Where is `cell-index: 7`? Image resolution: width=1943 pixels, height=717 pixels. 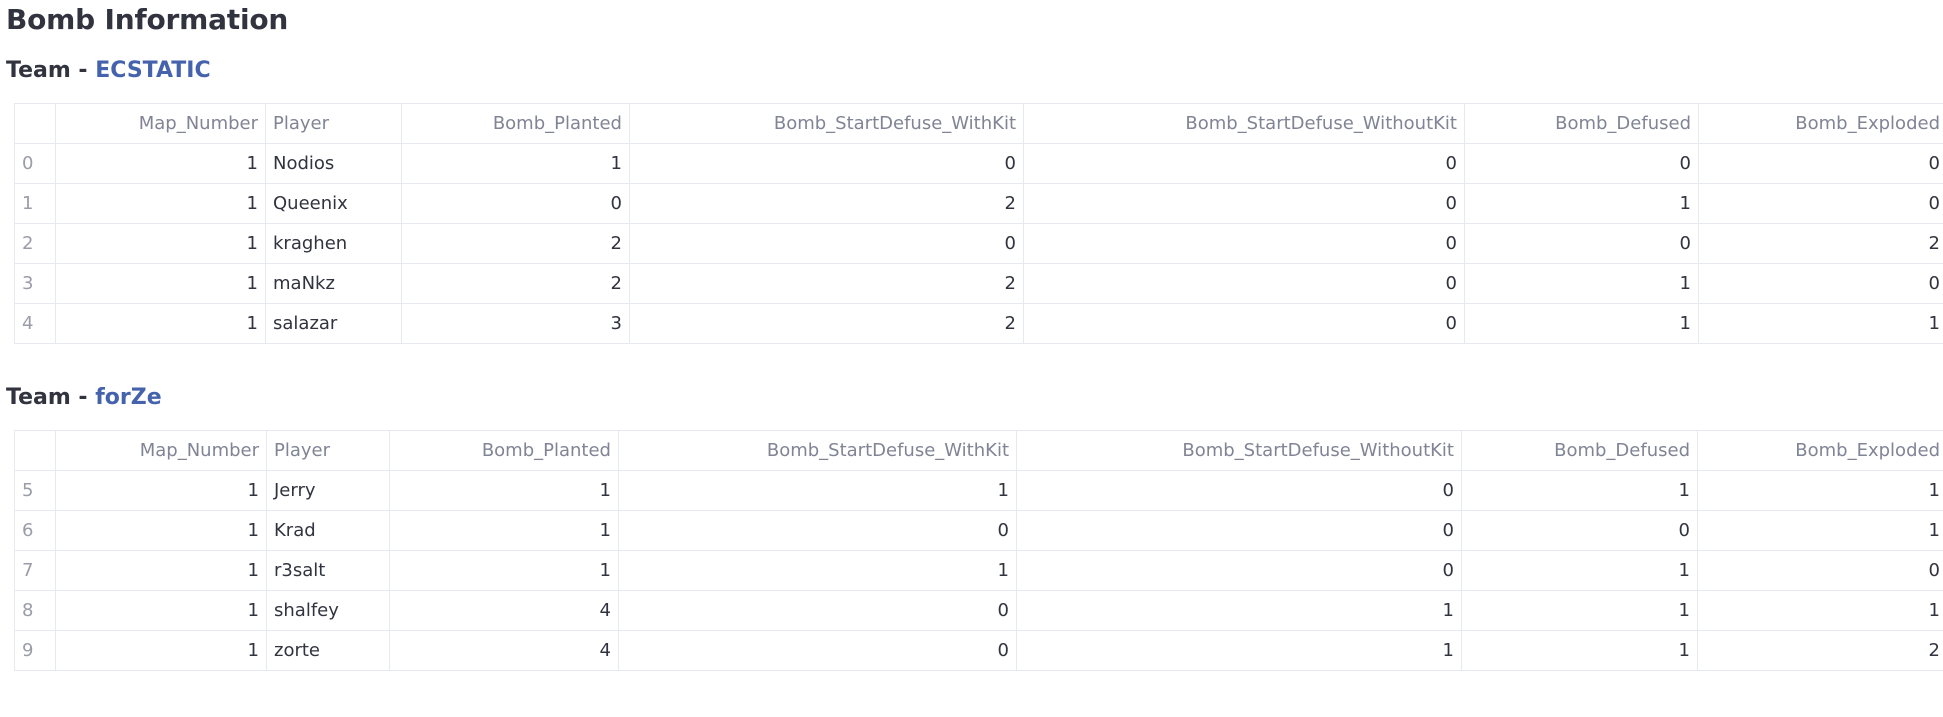 cell-index: 7 is located at coordinates (35, 570).